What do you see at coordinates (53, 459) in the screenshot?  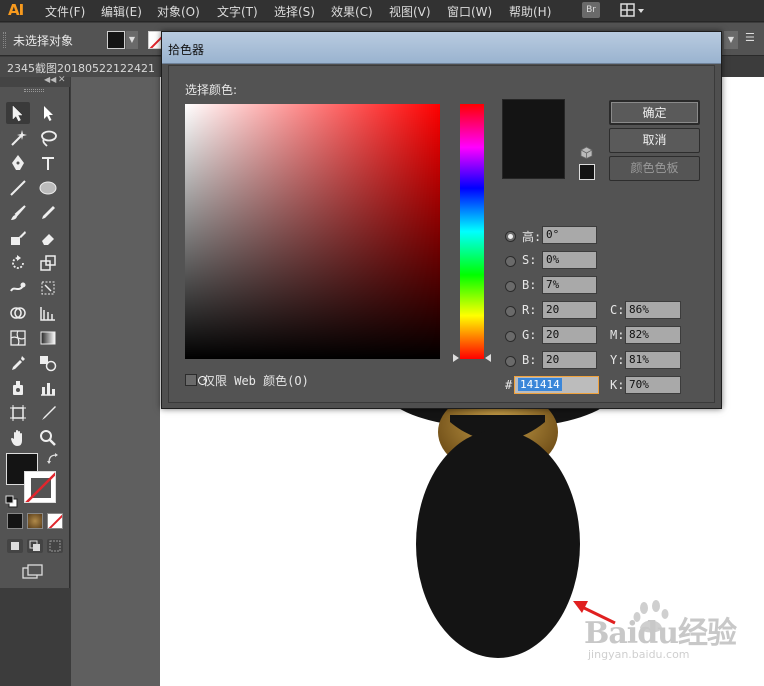 I see `swap-colors-icon` at bounding box center [53, 459].